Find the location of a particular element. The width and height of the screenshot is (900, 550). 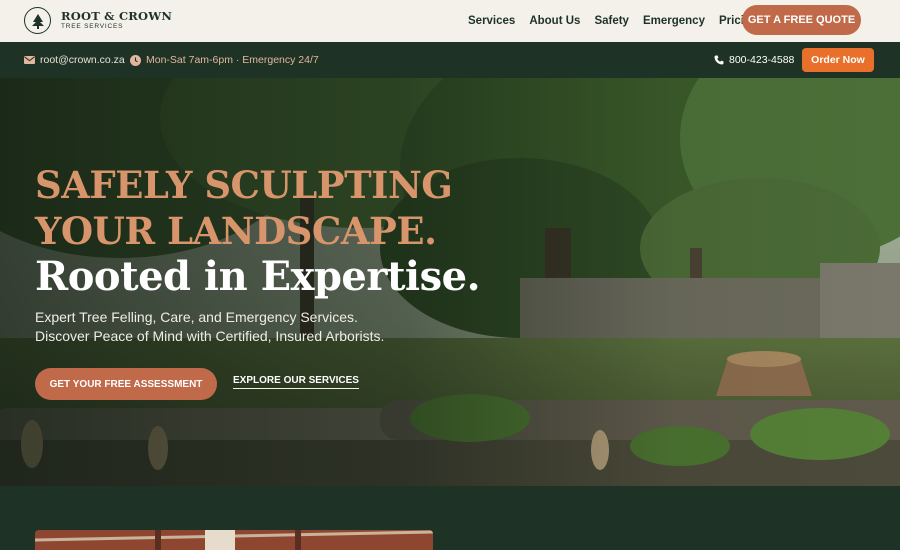

email-link: root@crown.co.za is located at coordinates (74, 60).